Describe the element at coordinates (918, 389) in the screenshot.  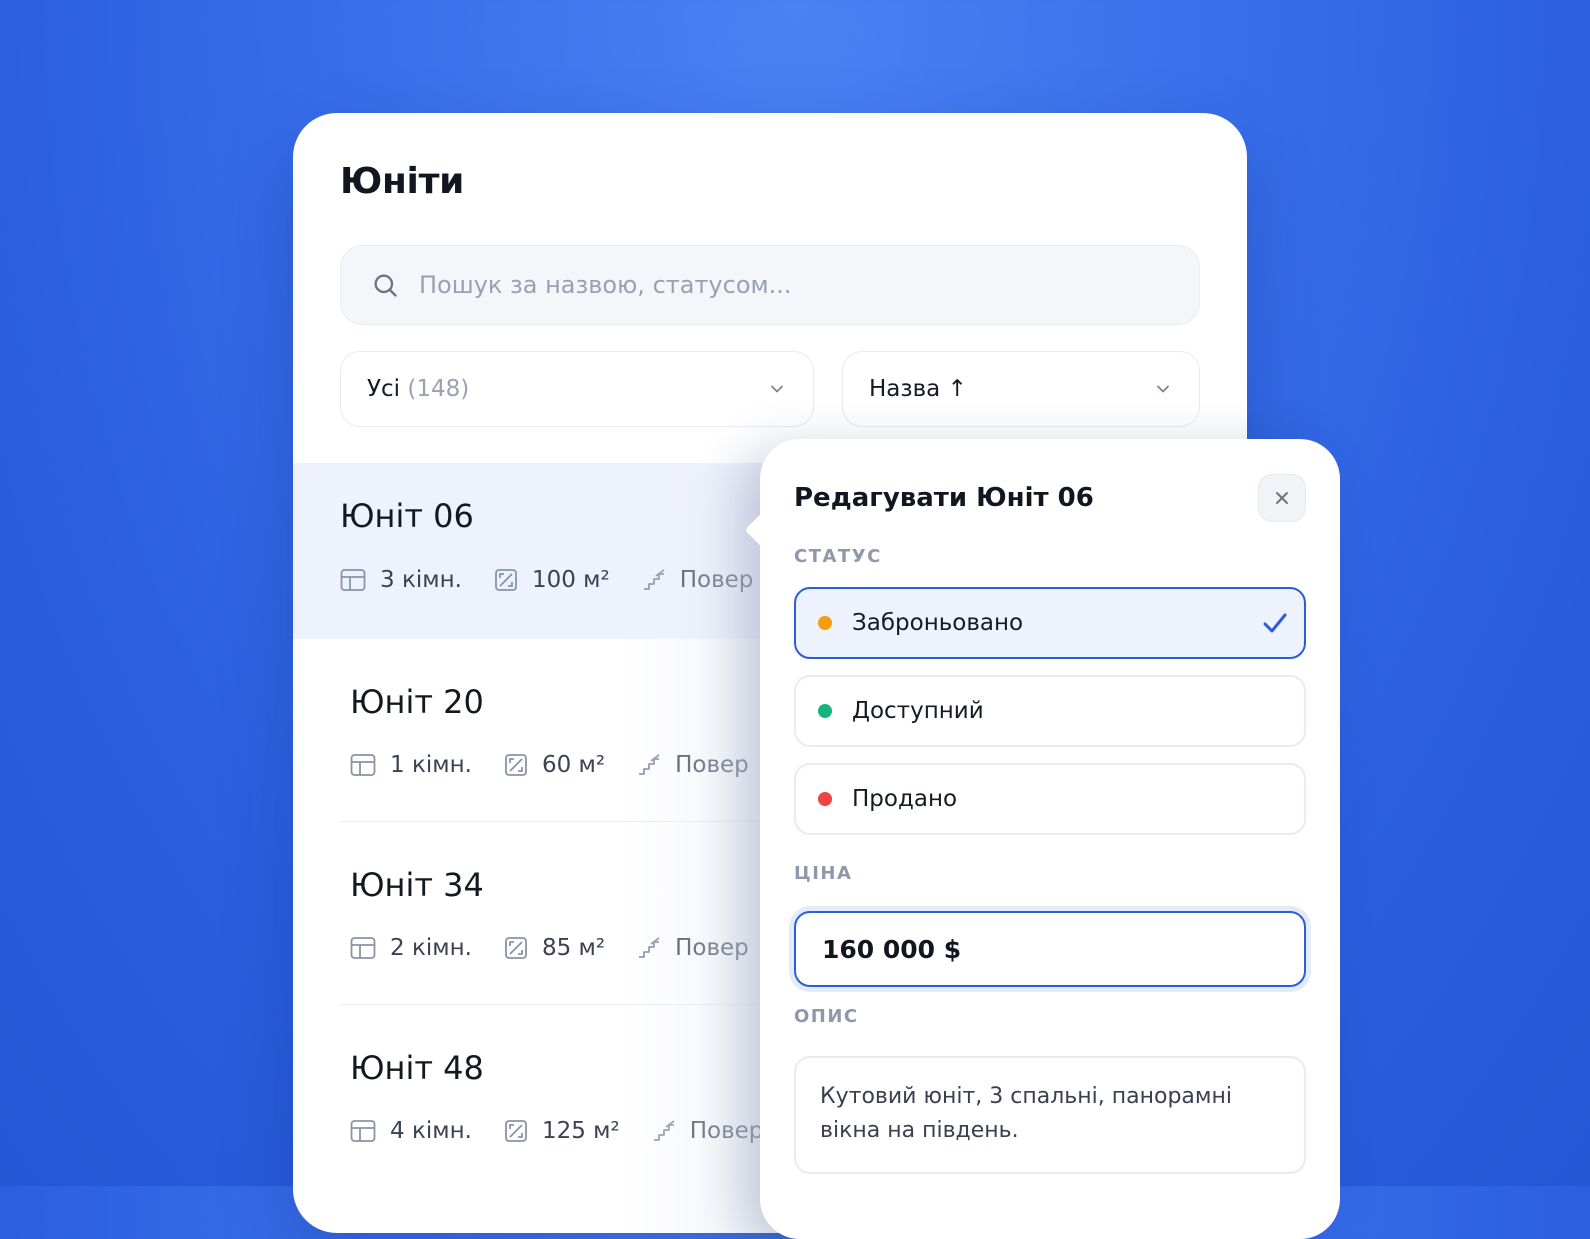
I see `sort-value: Назва ↑` at that location.